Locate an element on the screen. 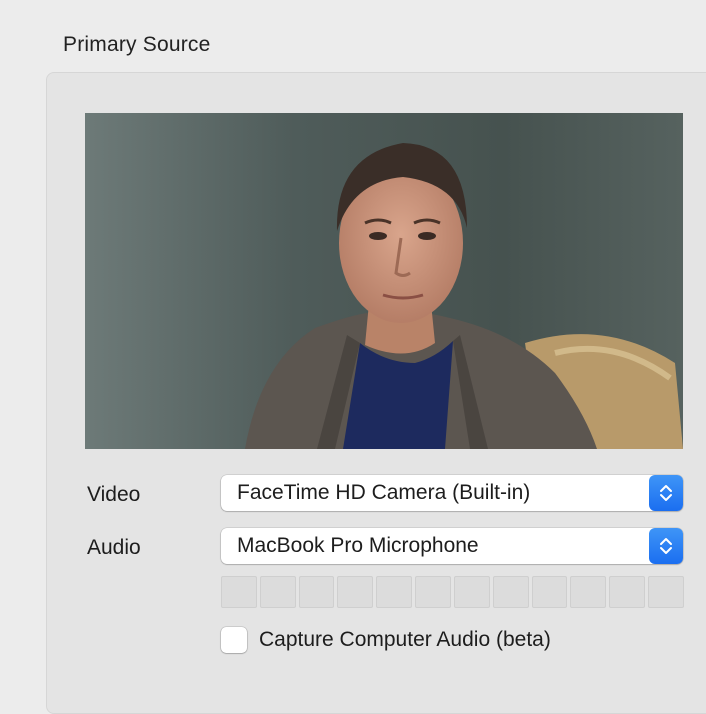 The image size is (706, 714). capture-computer-audio-label: Capture Computer Audio (beta) is located at coordinates (405, 640).